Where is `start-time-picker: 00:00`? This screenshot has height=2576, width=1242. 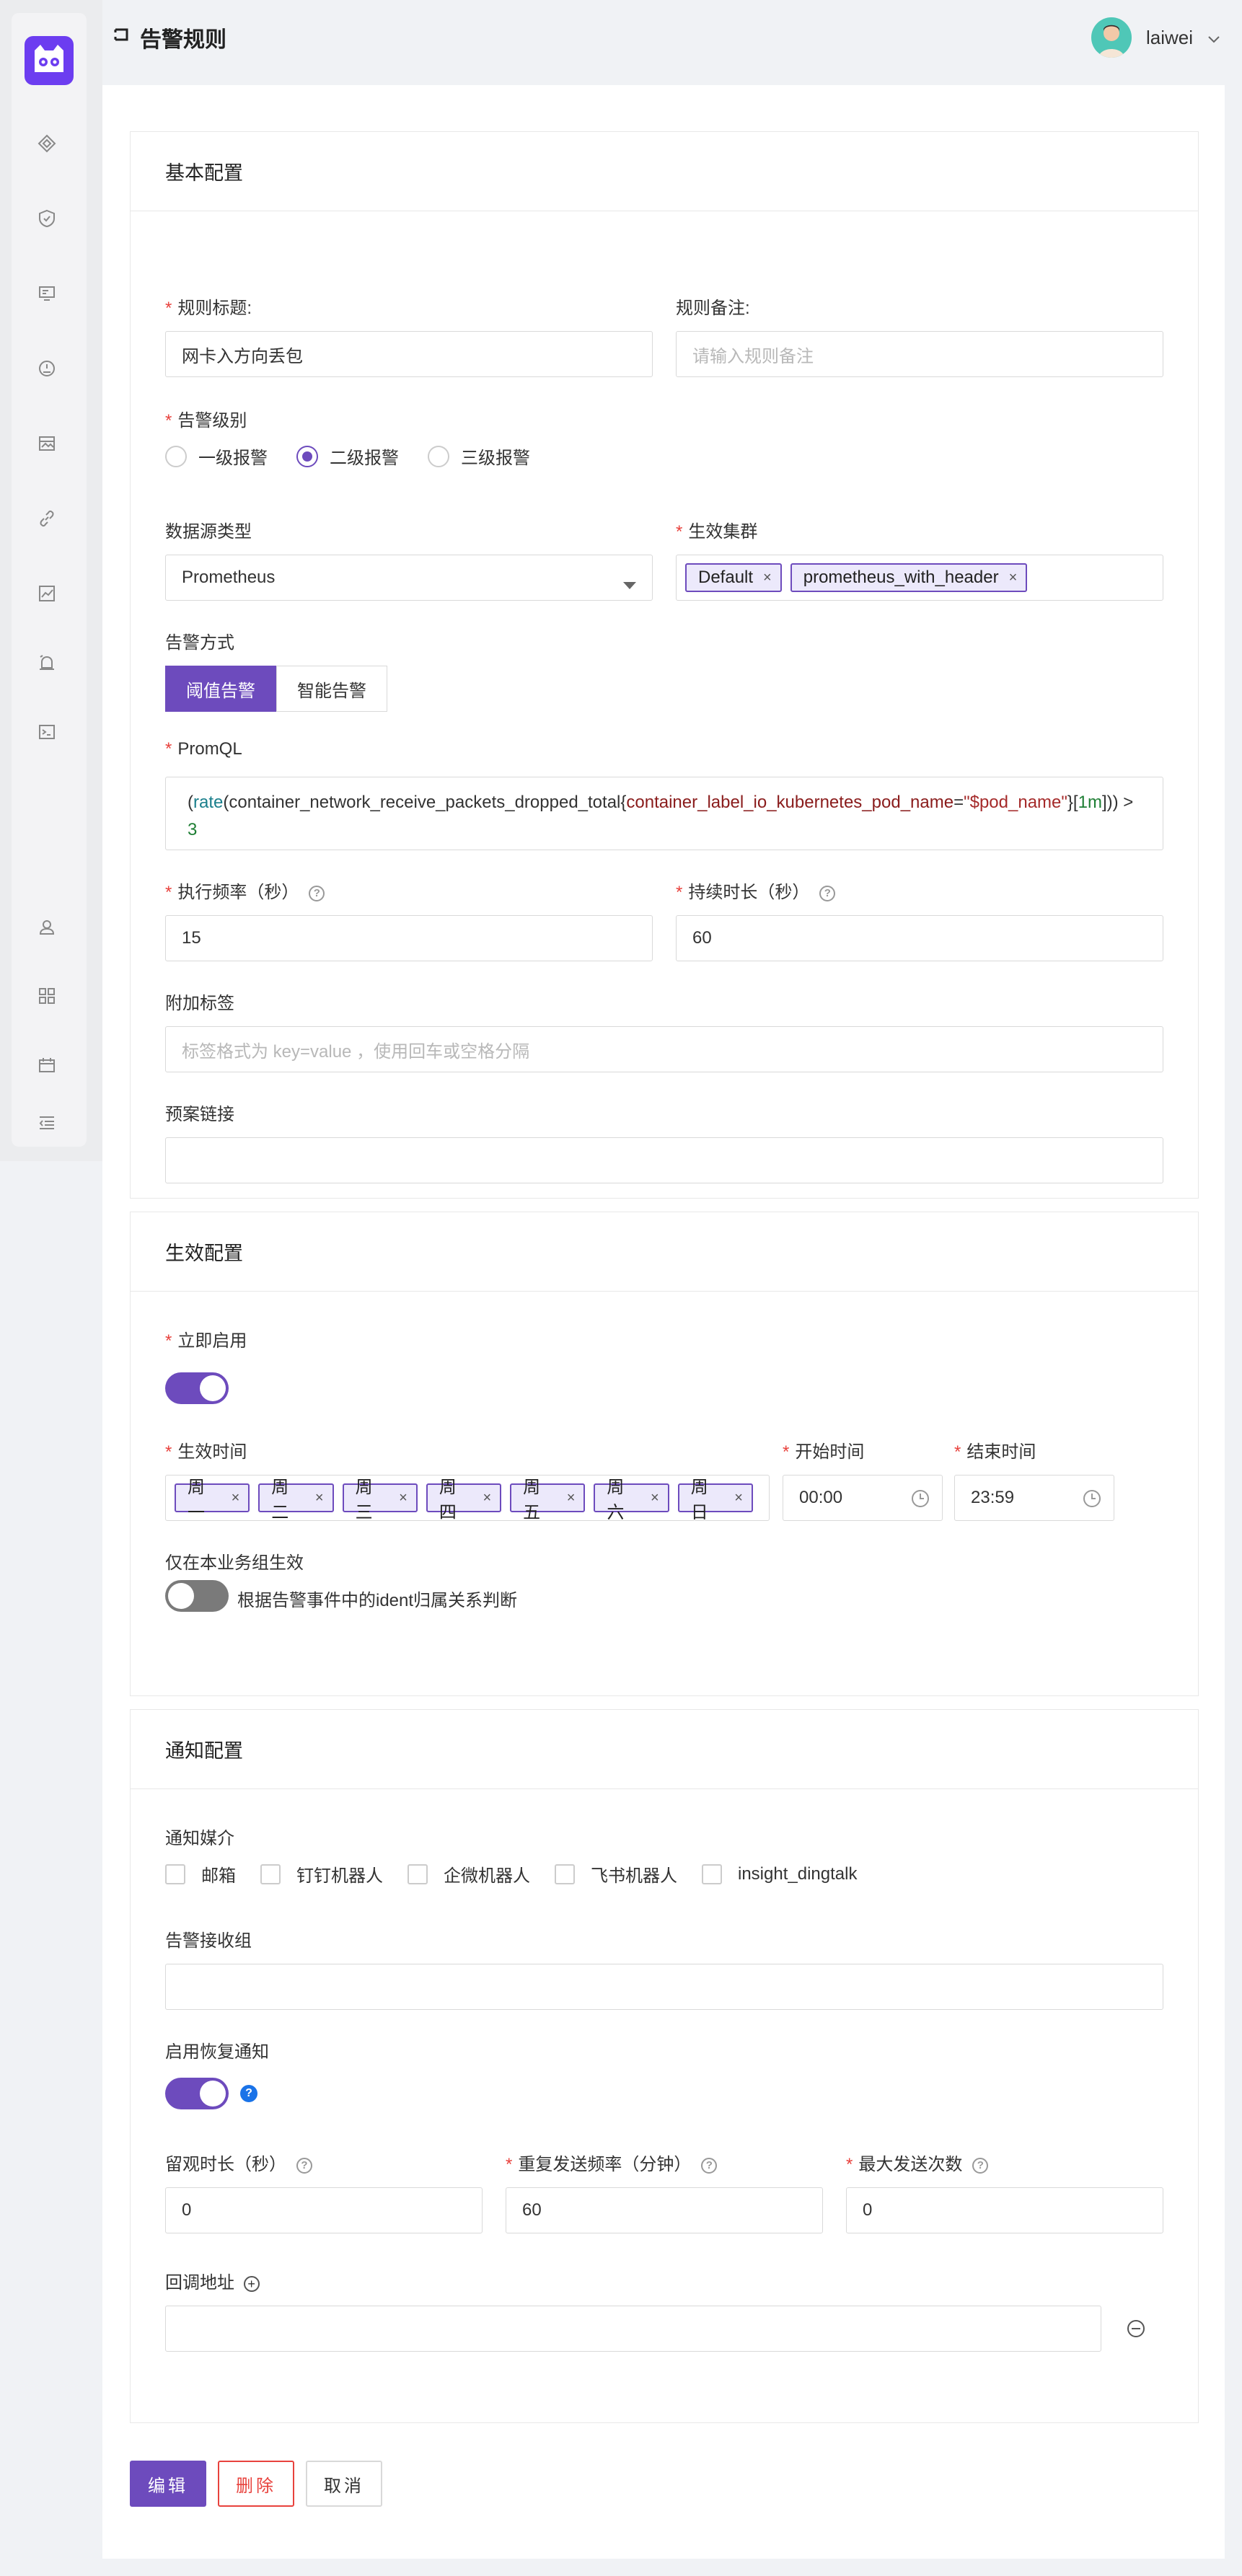 start-time-picker: 00:00 is located at coordinates (863, 1498).